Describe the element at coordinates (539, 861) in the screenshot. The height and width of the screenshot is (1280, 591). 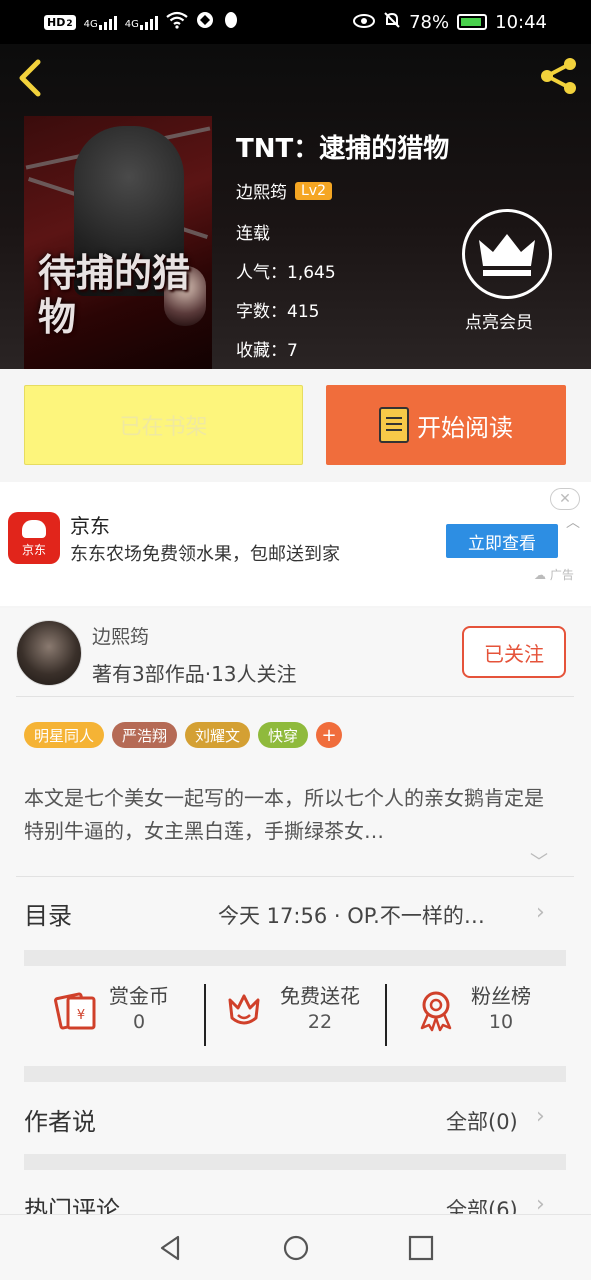
I see `chevron-down-icon: ﹀` at that location.